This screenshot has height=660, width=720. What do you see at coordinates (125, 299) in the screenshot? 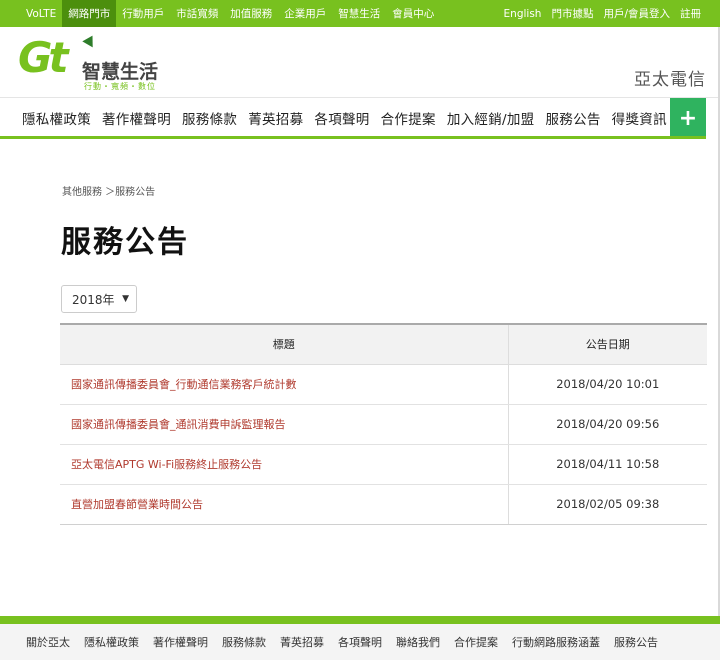
I see `chevron-down-icon: ▼` at bounding box center [125, 299].